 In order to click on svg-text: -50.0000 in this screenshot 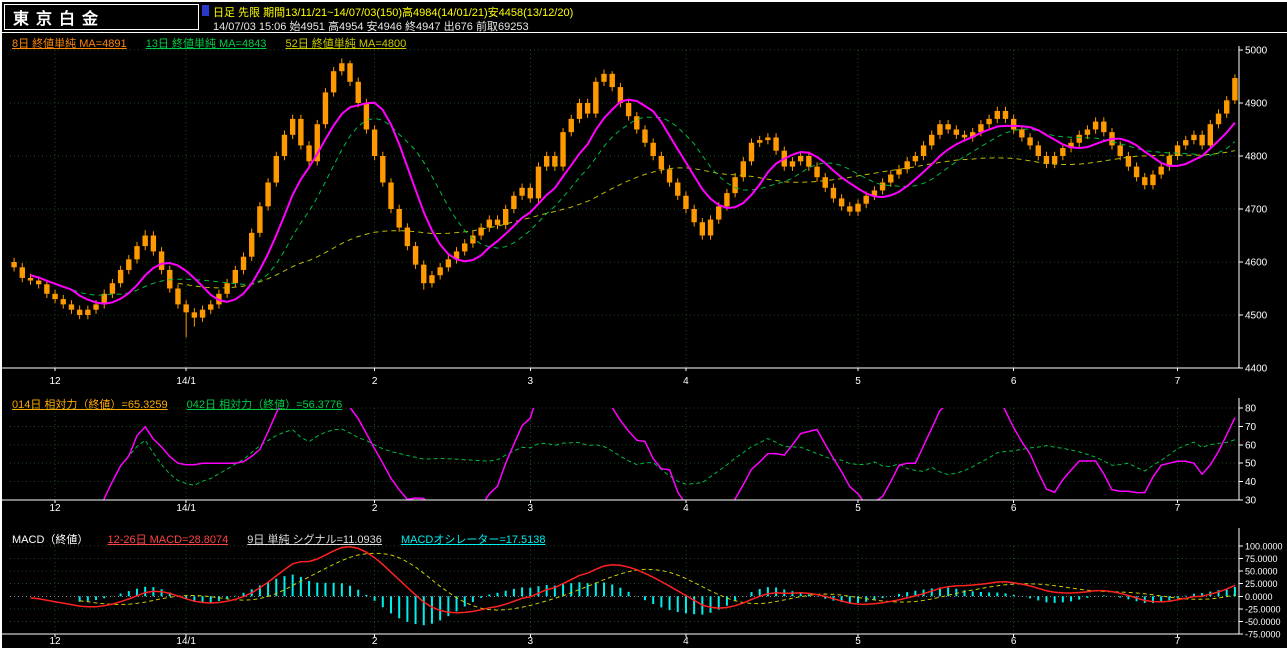, I will do `click(1263, 622)`.